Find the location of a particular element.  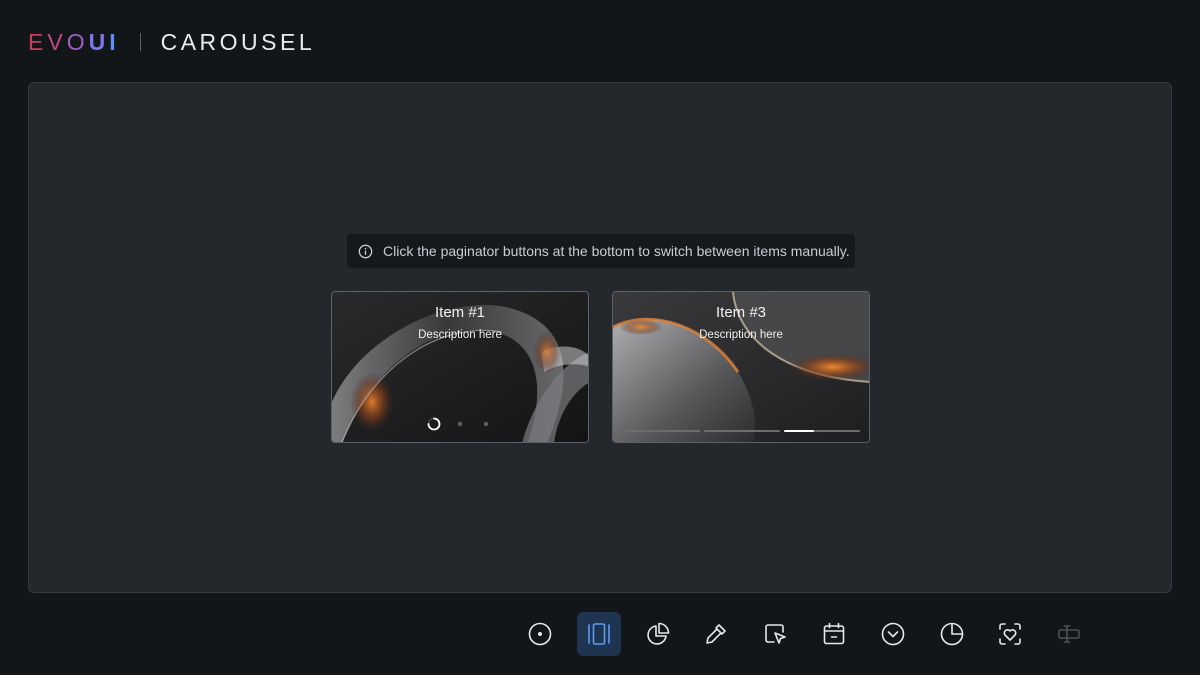

tool-carousel is located at coordinates (598, 634).